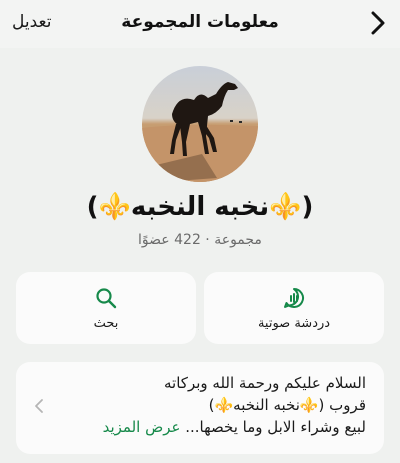 The height and width of the screenshot is (463, 400). What do you see at coordinates (287, 405) in the screenshot?
I see `description-line: قروب (⚜️نخبه النخبه⚜️)` at bounding box center [287, 405].